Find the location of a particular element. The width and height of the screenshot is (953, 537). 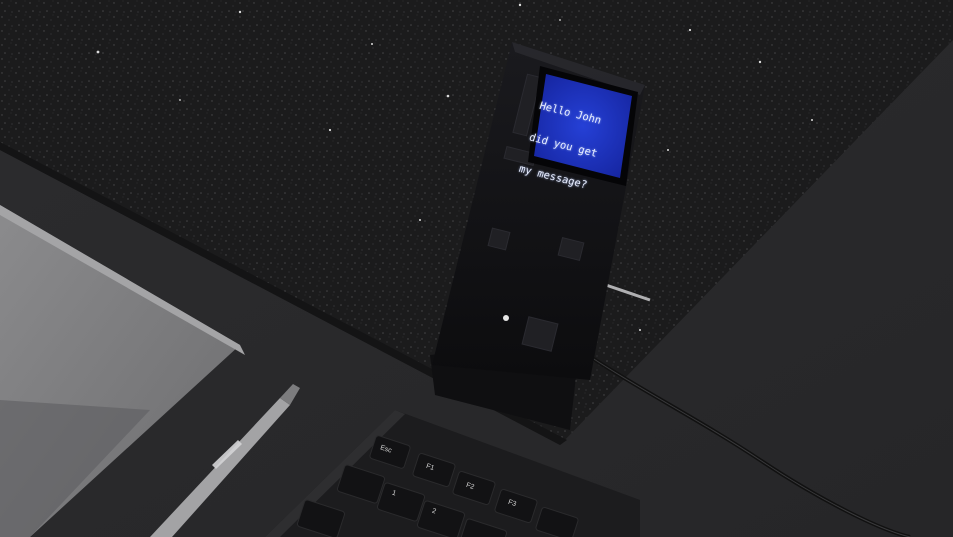

oled-line-2: did you get is located at coordinates (563, 145).